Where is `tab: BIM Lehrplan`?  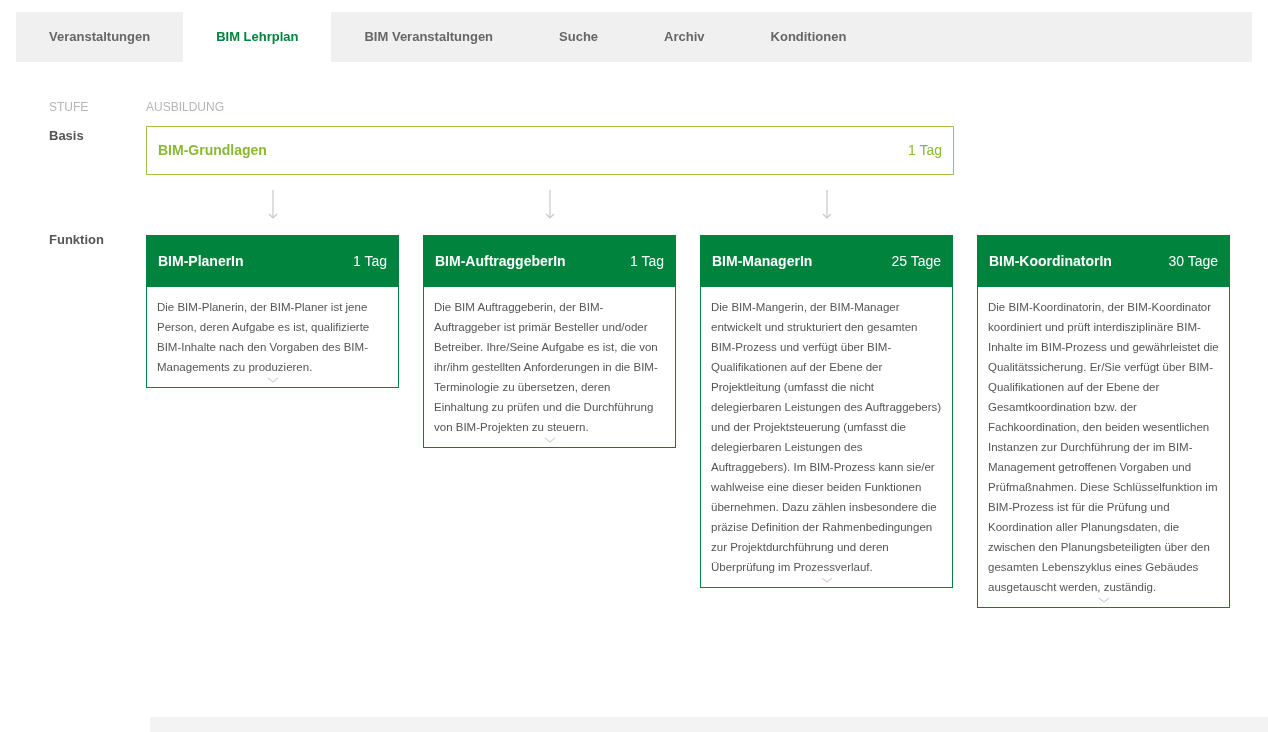 tab: BIM Lehrplan is located at coordinates (257, 37).